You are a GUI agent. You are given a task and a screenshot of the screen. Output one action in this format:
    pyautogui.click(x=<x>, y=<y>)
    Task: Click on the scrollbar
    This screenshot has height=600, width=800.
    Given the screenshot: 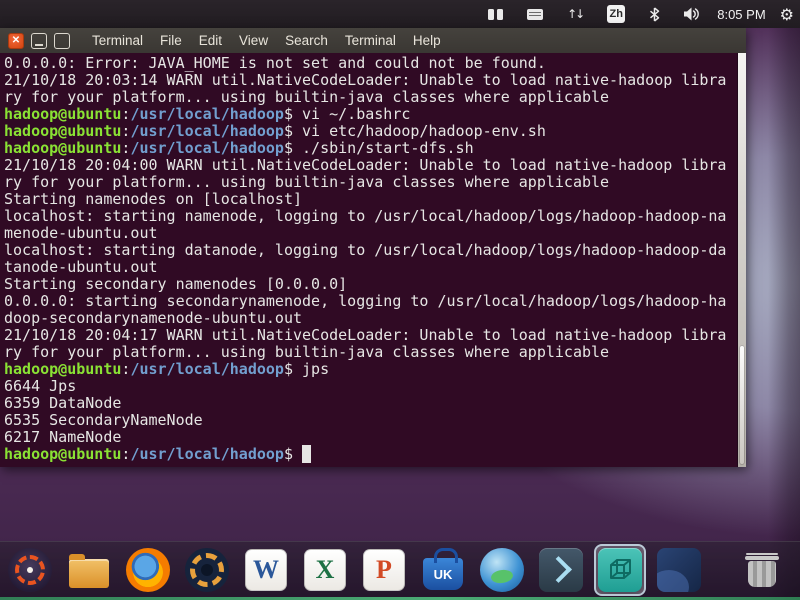 What is the action you would take?
    pyautogui.click(x=741, y=260)
    